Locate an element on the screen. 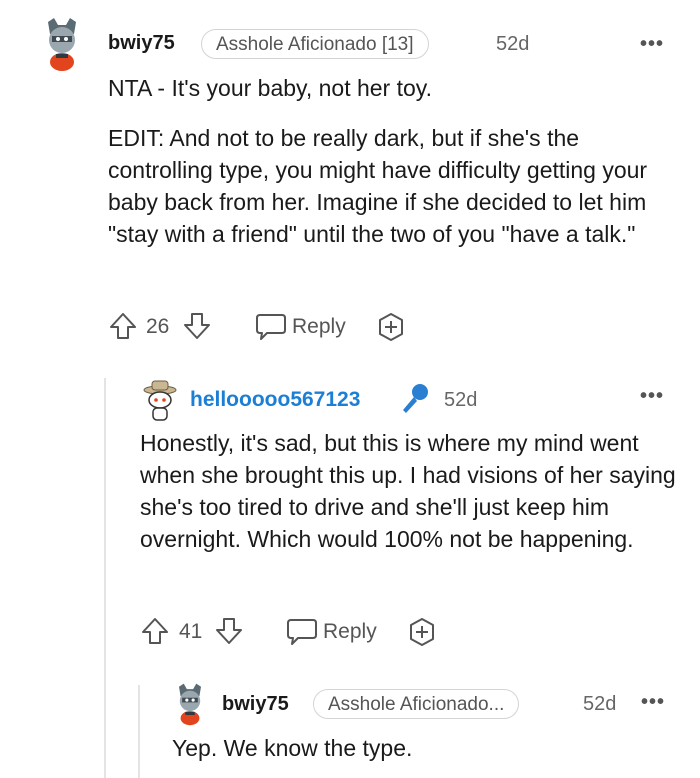 This screenshot has width=700, height=778. vote-count: 41 is located at coordinates (191, 631).